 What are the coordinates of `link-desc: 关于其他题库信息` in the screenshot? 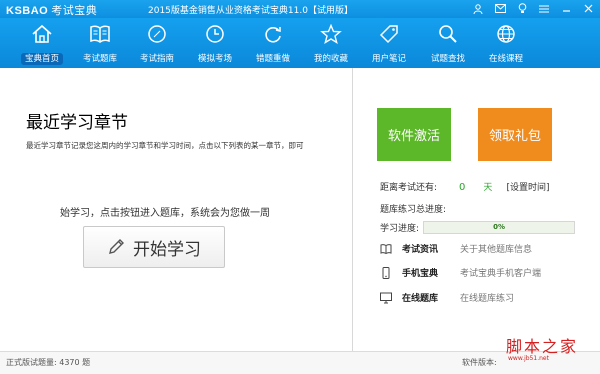 It's located at (496, 250).